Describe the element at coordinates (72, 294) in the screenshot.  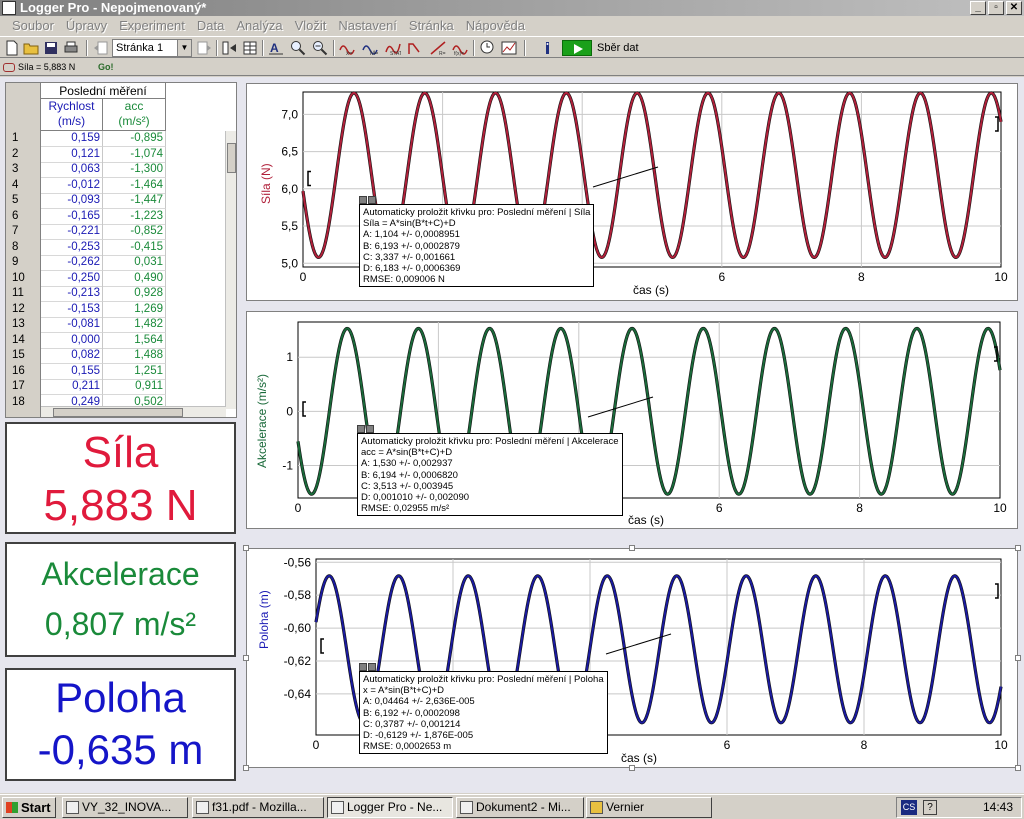
I see `cell-velocity: -0,213` at that location.